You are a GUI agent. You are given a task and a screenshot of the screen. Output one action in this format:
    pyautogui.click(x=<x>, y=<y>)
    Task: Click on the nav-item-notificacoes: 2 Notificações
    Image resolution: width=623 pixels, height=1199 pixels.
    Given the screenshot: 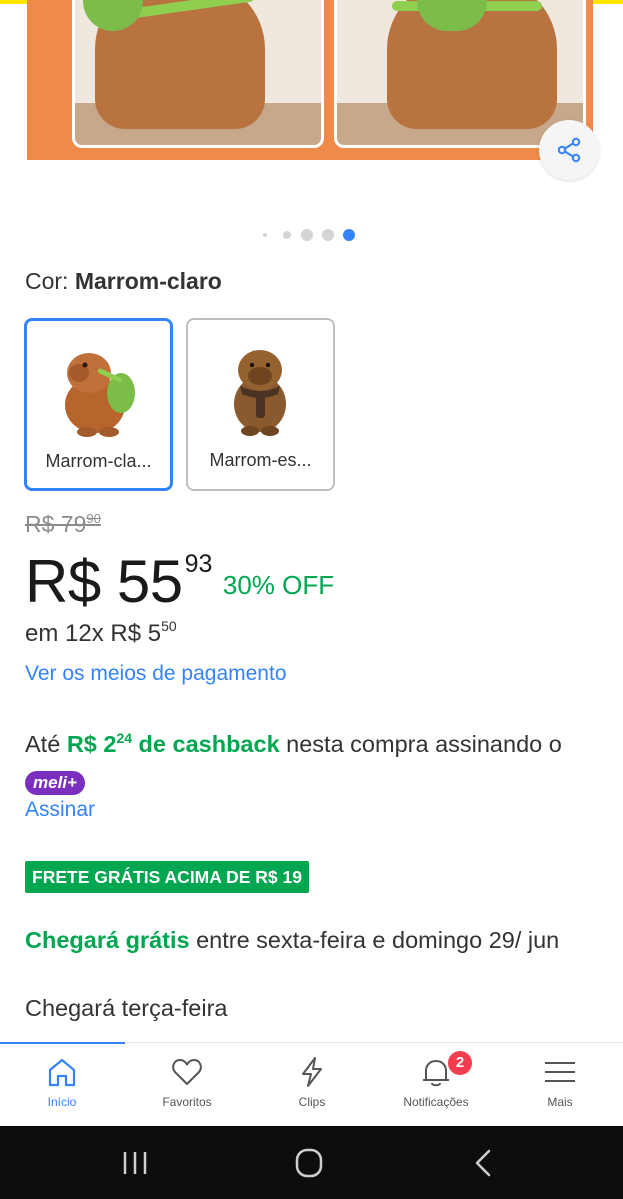 What is the action you would take?
    pyautogui.click(x=436, y=1085)
    